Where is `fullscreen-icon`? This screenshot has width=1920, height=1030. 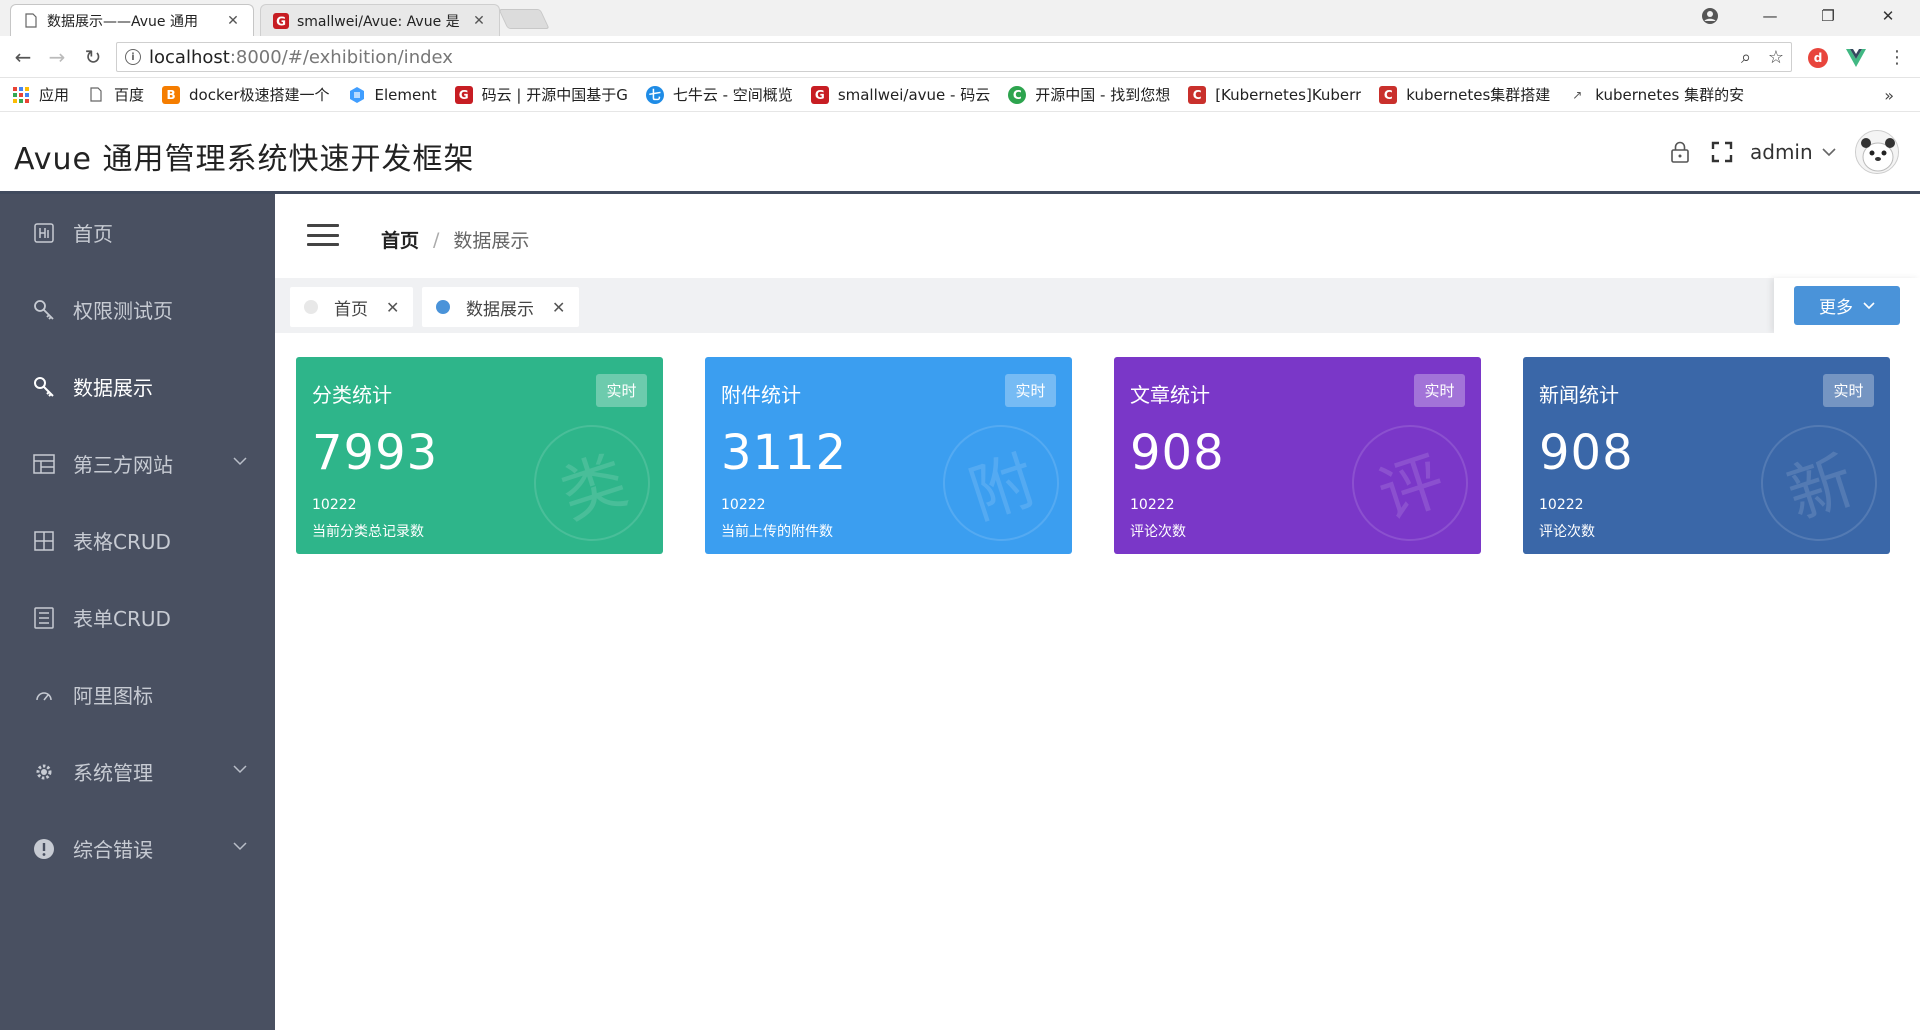
fullscreen-icon is located at coordinates (1722, 152).